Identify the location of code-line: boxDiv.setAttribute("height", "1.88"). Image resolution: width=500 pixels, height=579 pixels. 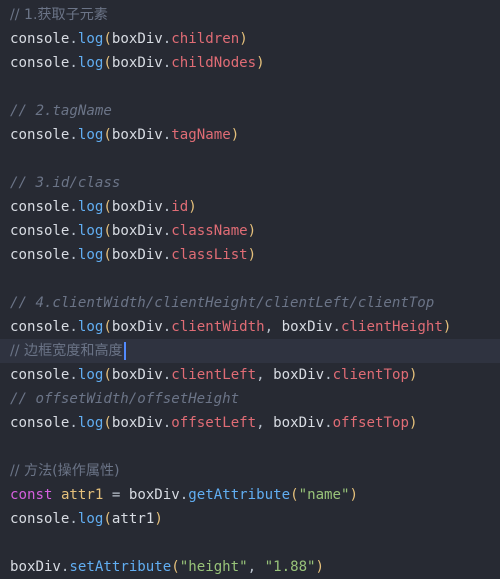
(250, 567).